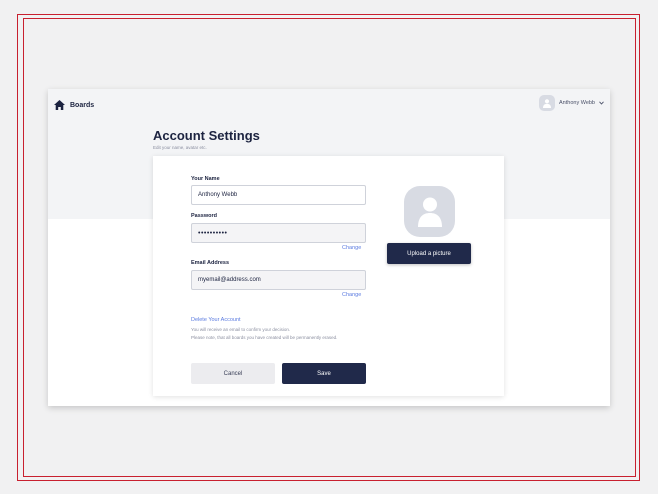 This screenshot has width=658, height=494. Describe the element at coordinates (205, 179) in the screenshot. I see `name-label: Your Name` at that location.